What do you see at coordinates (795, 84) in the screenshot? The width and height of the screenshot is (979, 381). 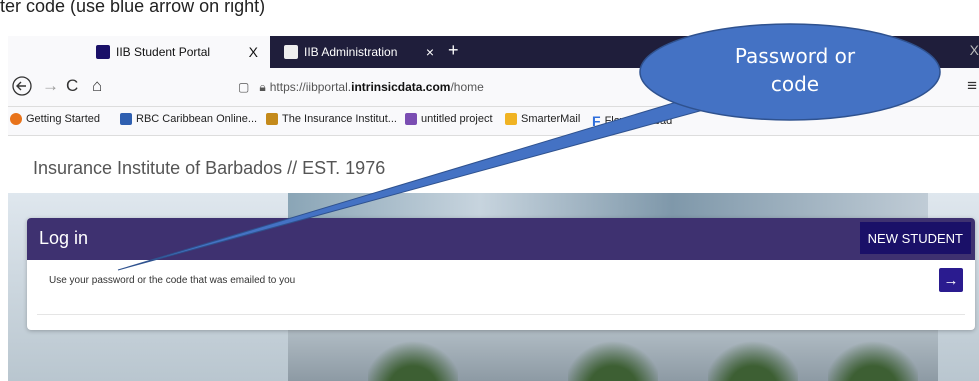 I see `callout-line2: code` at bounding box center [795, 84].